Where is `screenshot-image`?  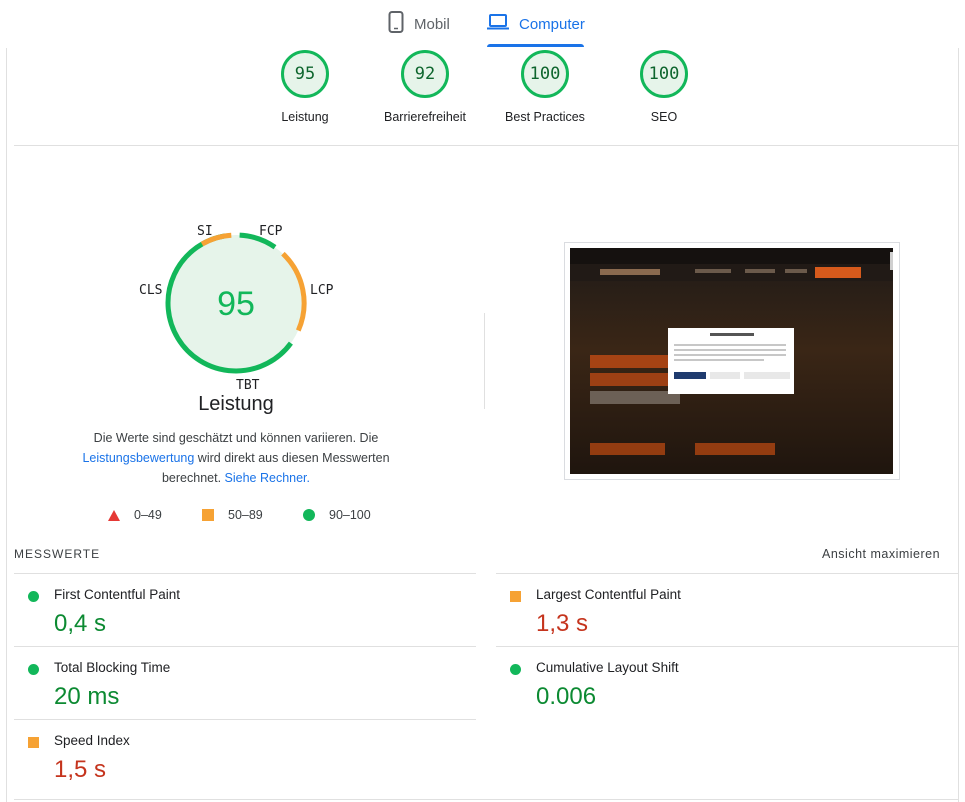
screenshot-image is located at coordinates (731, 361).